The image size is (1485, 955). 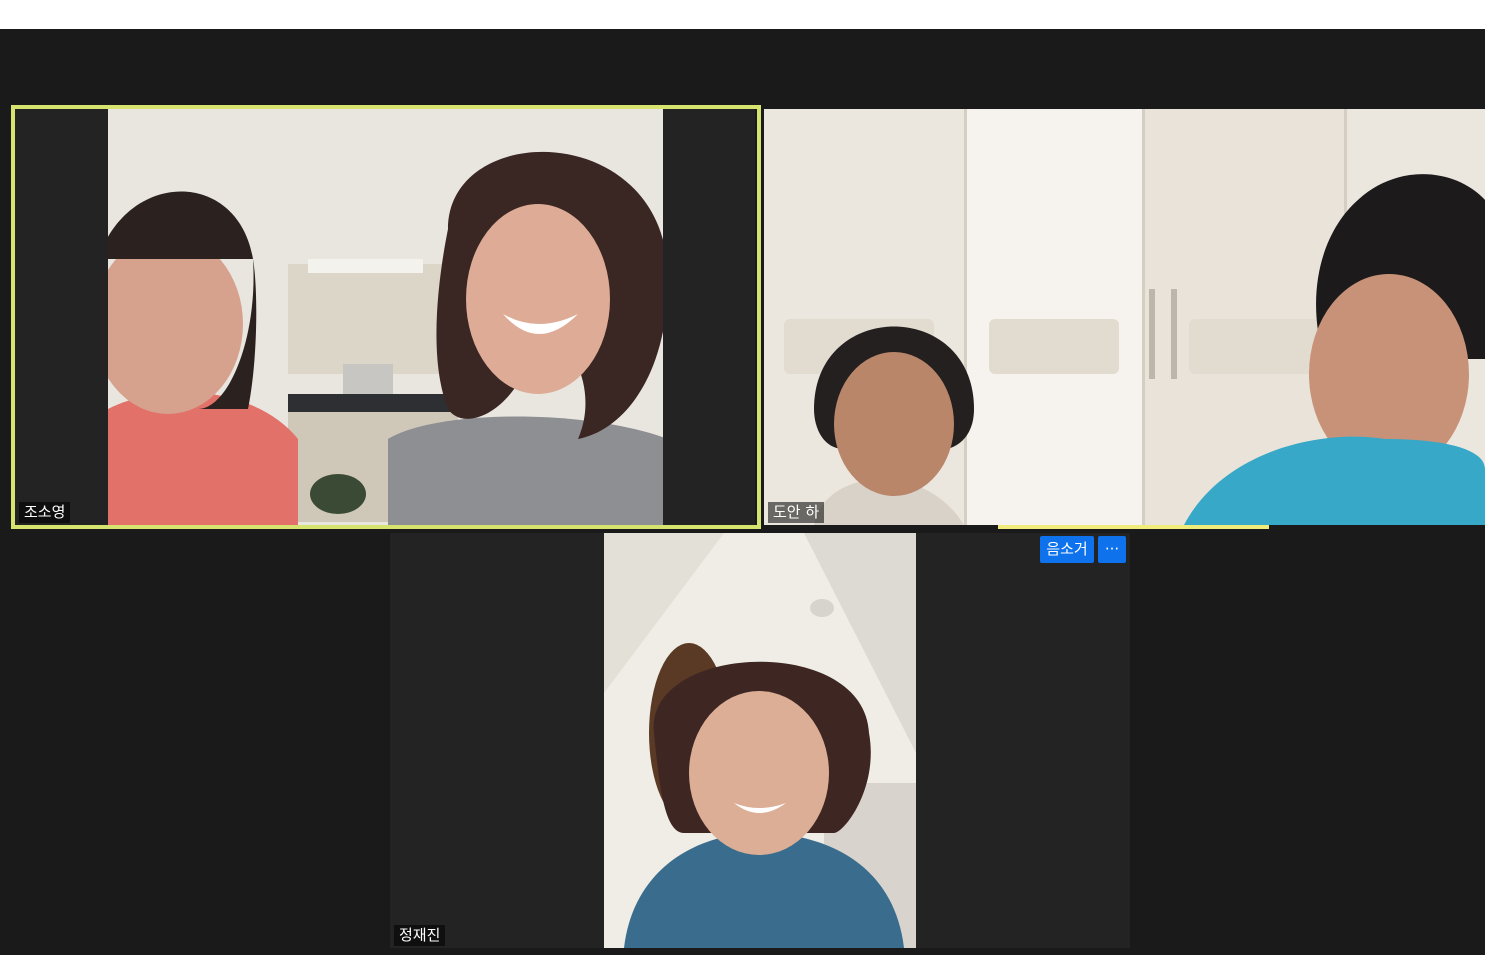 What do you see at coordinates (45, 512) in the screenshot?
I see `participant-name-label: 조소영` at bounding box center [45, 512].